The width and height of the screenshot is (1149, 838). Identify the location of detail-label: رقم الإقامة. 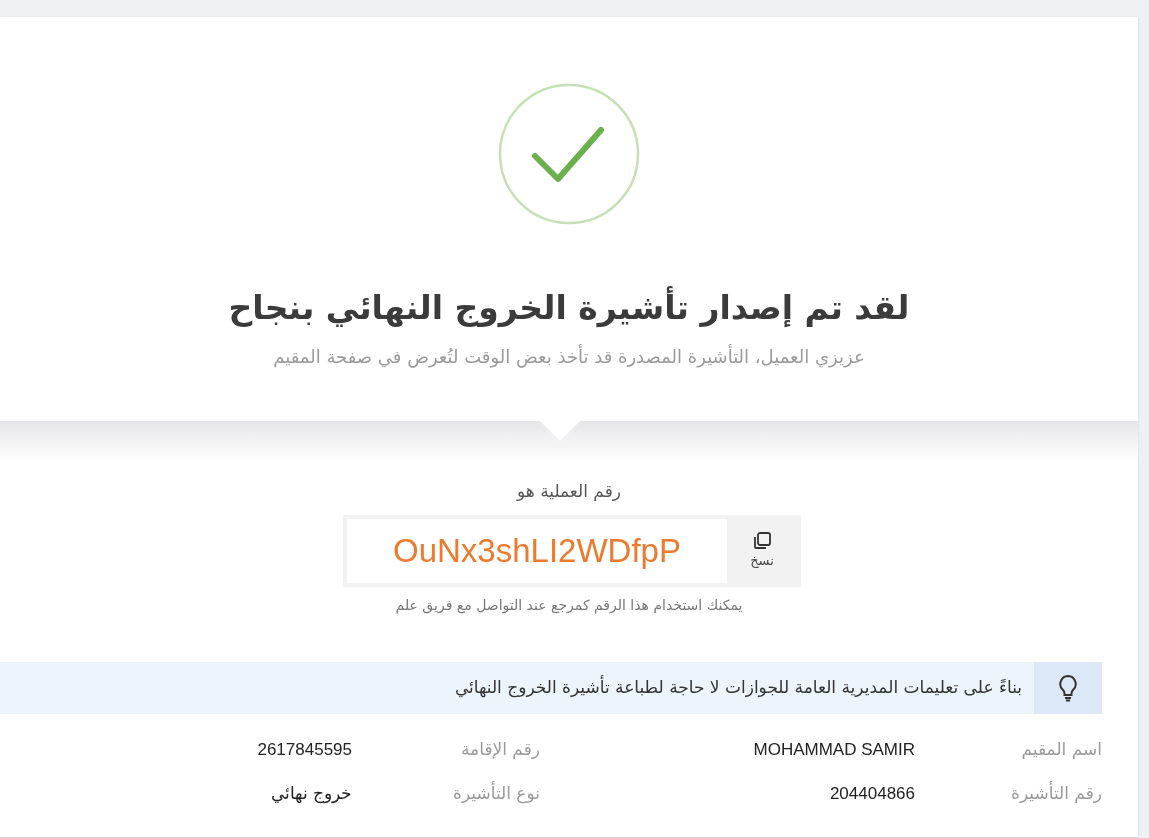
(500, 749).